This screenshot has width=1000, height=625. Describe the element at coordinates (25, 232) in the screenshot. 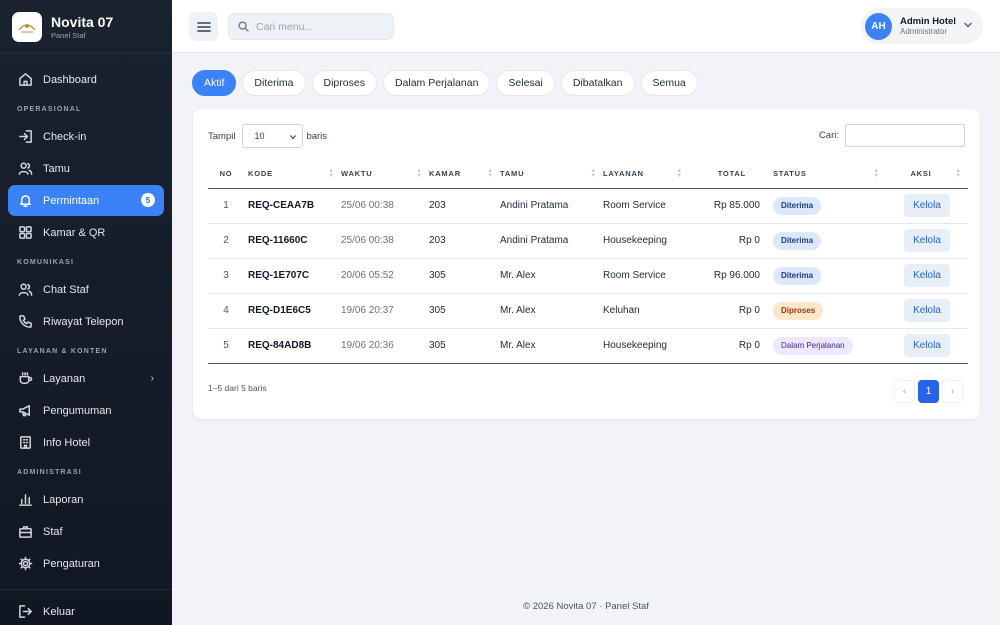

I see `grid-icon` at that location.